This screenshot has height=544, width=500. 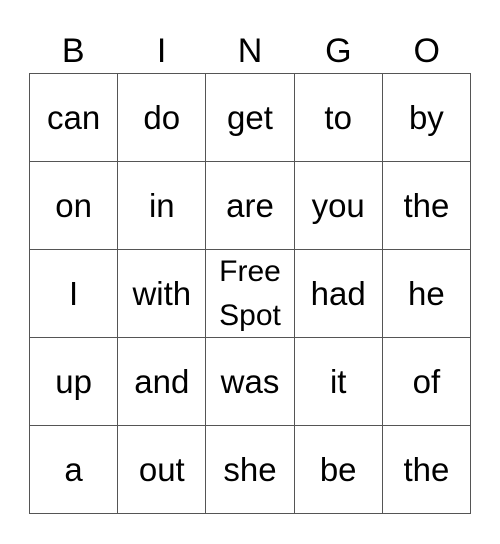 I want to click on bingo-cell: do, so click(x=162, y=118).